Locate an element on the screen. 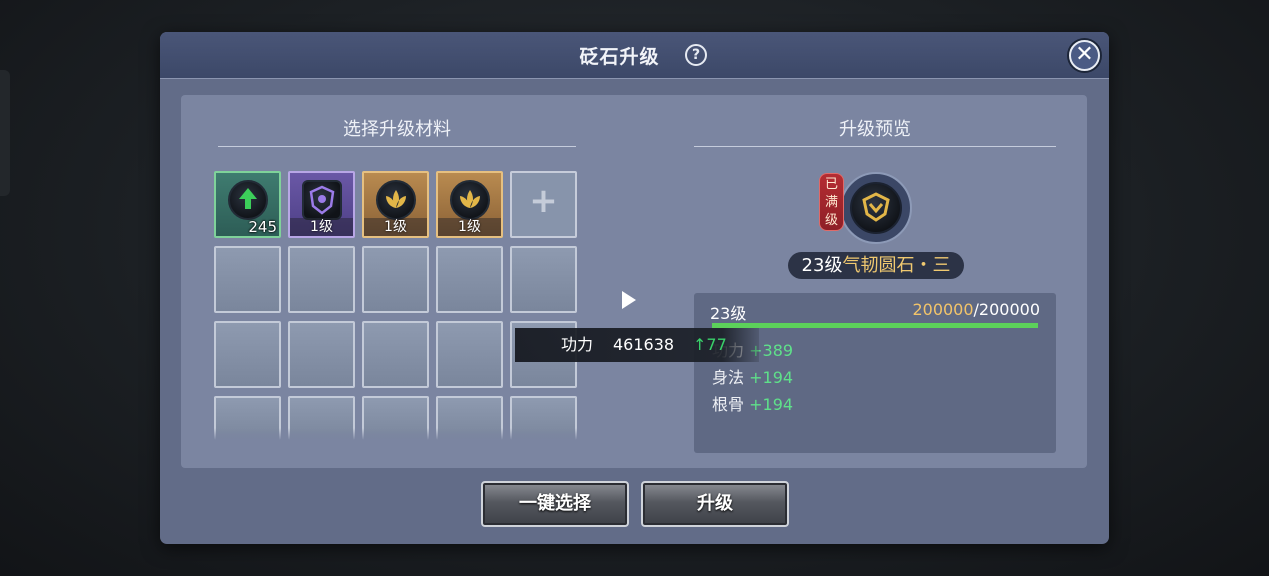 The height and width of the screenshot is (576, 1269). gem-level: 23级 is located at coordinates (822, 265).